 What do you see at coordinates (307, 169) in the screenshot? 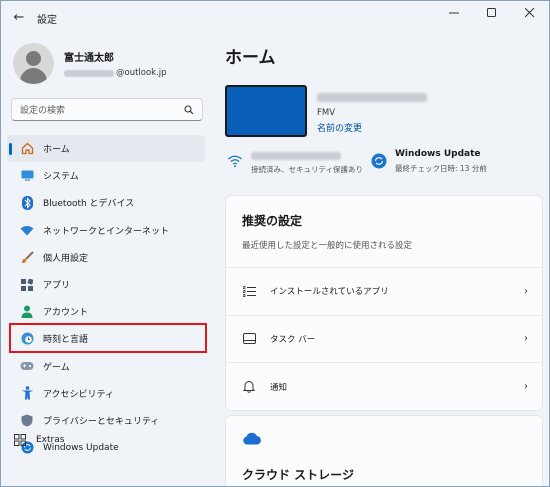
I see `wifi-status-text: 接続済み、セキュリティ保護あり` at bounding box center [307, 169].